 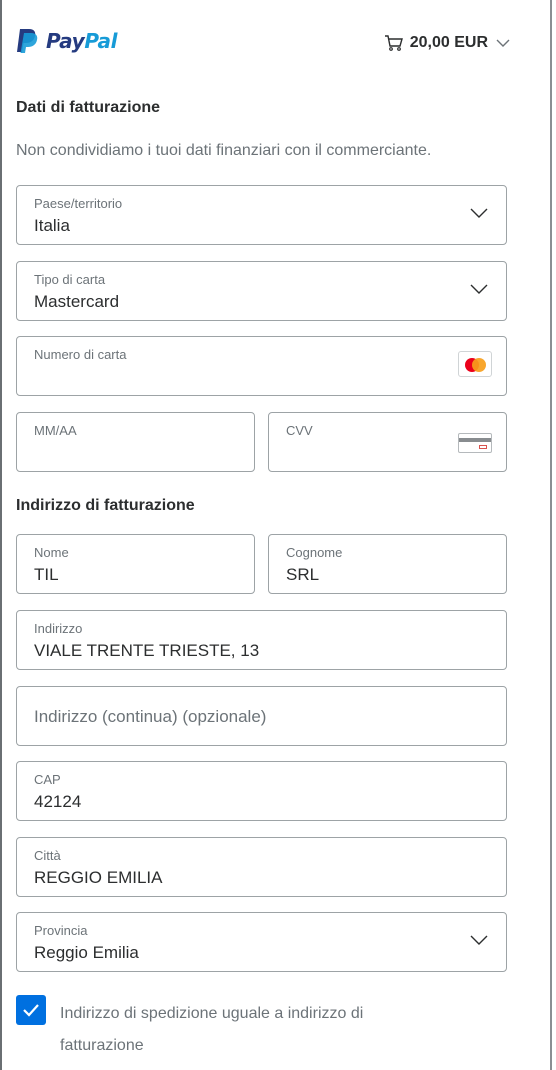 What do you see at coordinates (46, 574) in the screenshot?
I see `first-name-value: TIL` at bounding box center [46, 574].